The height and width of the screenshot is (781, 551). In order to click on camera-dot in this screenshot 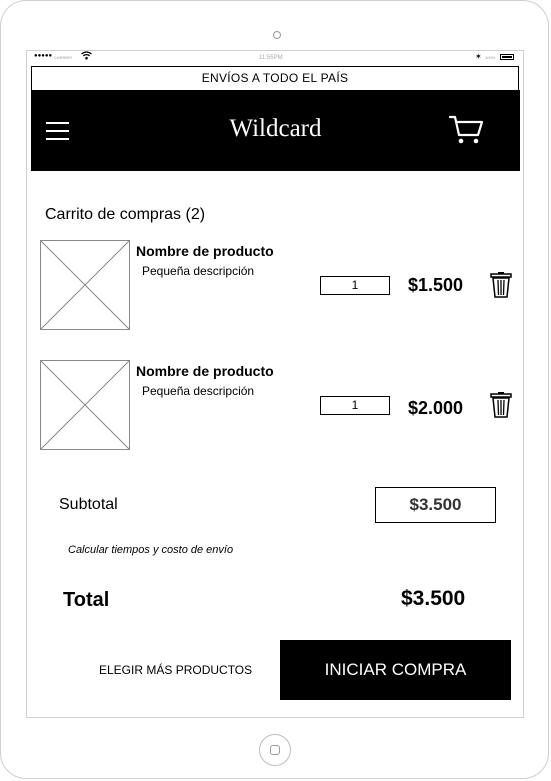, I will do `click(277, 35)`.